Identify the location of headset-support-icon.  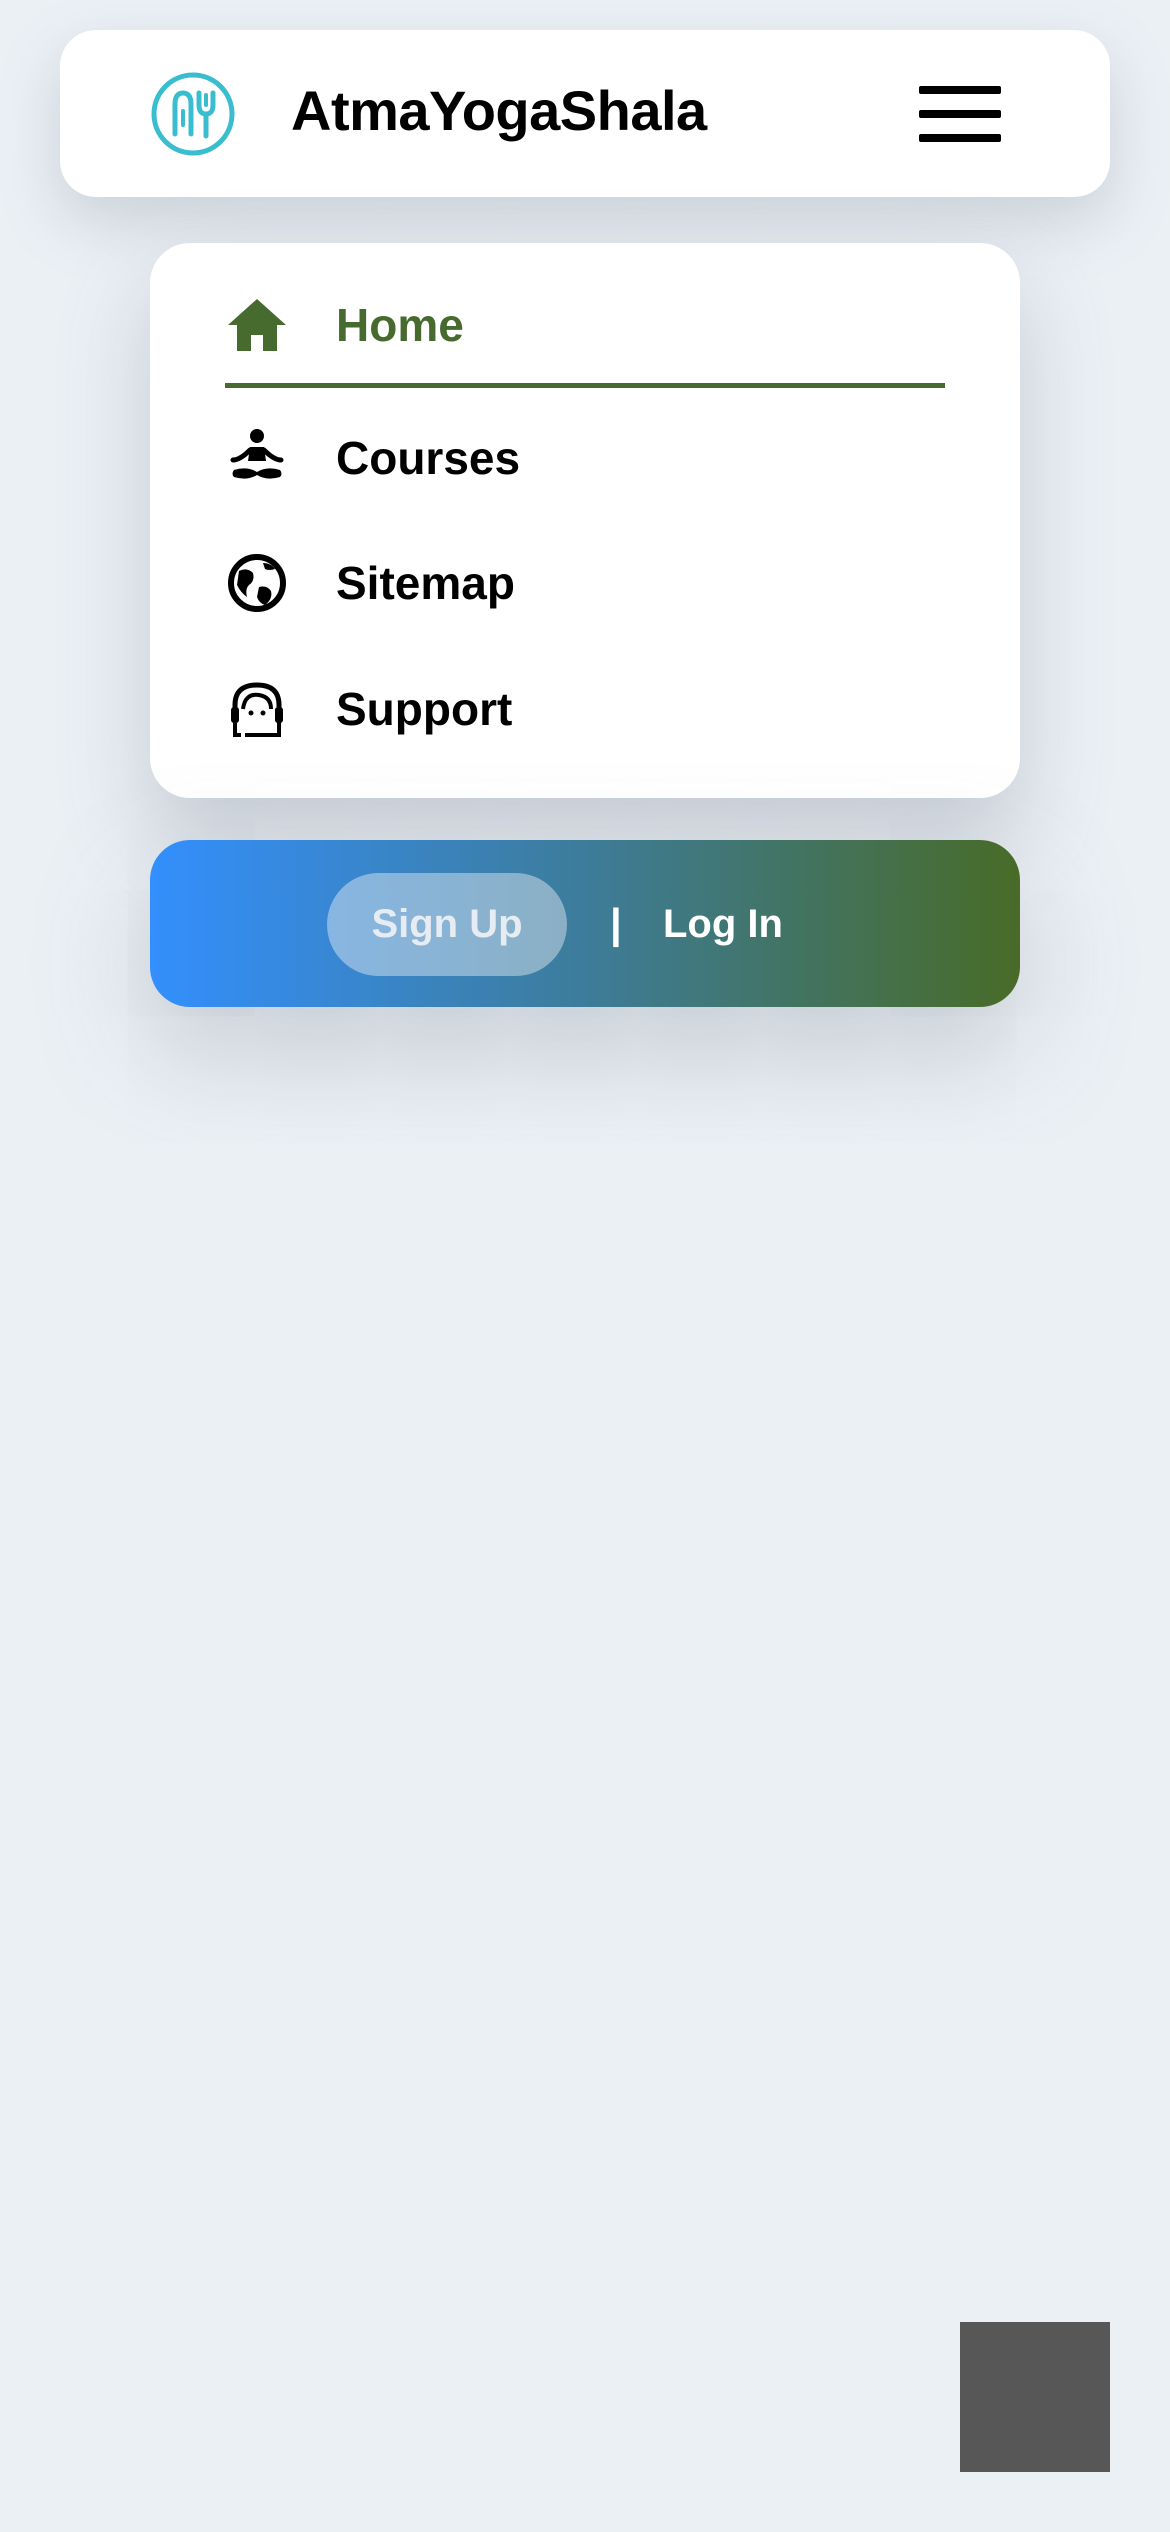
(257, 709).